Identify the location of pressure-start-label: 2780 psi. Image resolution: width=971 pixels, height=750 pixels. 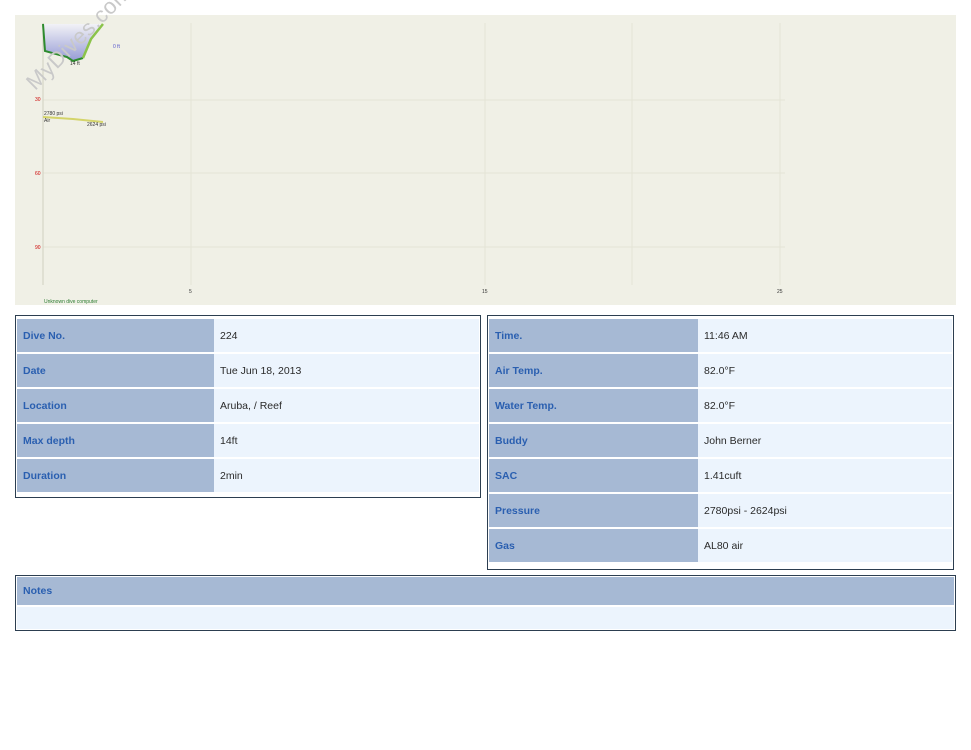
(53, 114).